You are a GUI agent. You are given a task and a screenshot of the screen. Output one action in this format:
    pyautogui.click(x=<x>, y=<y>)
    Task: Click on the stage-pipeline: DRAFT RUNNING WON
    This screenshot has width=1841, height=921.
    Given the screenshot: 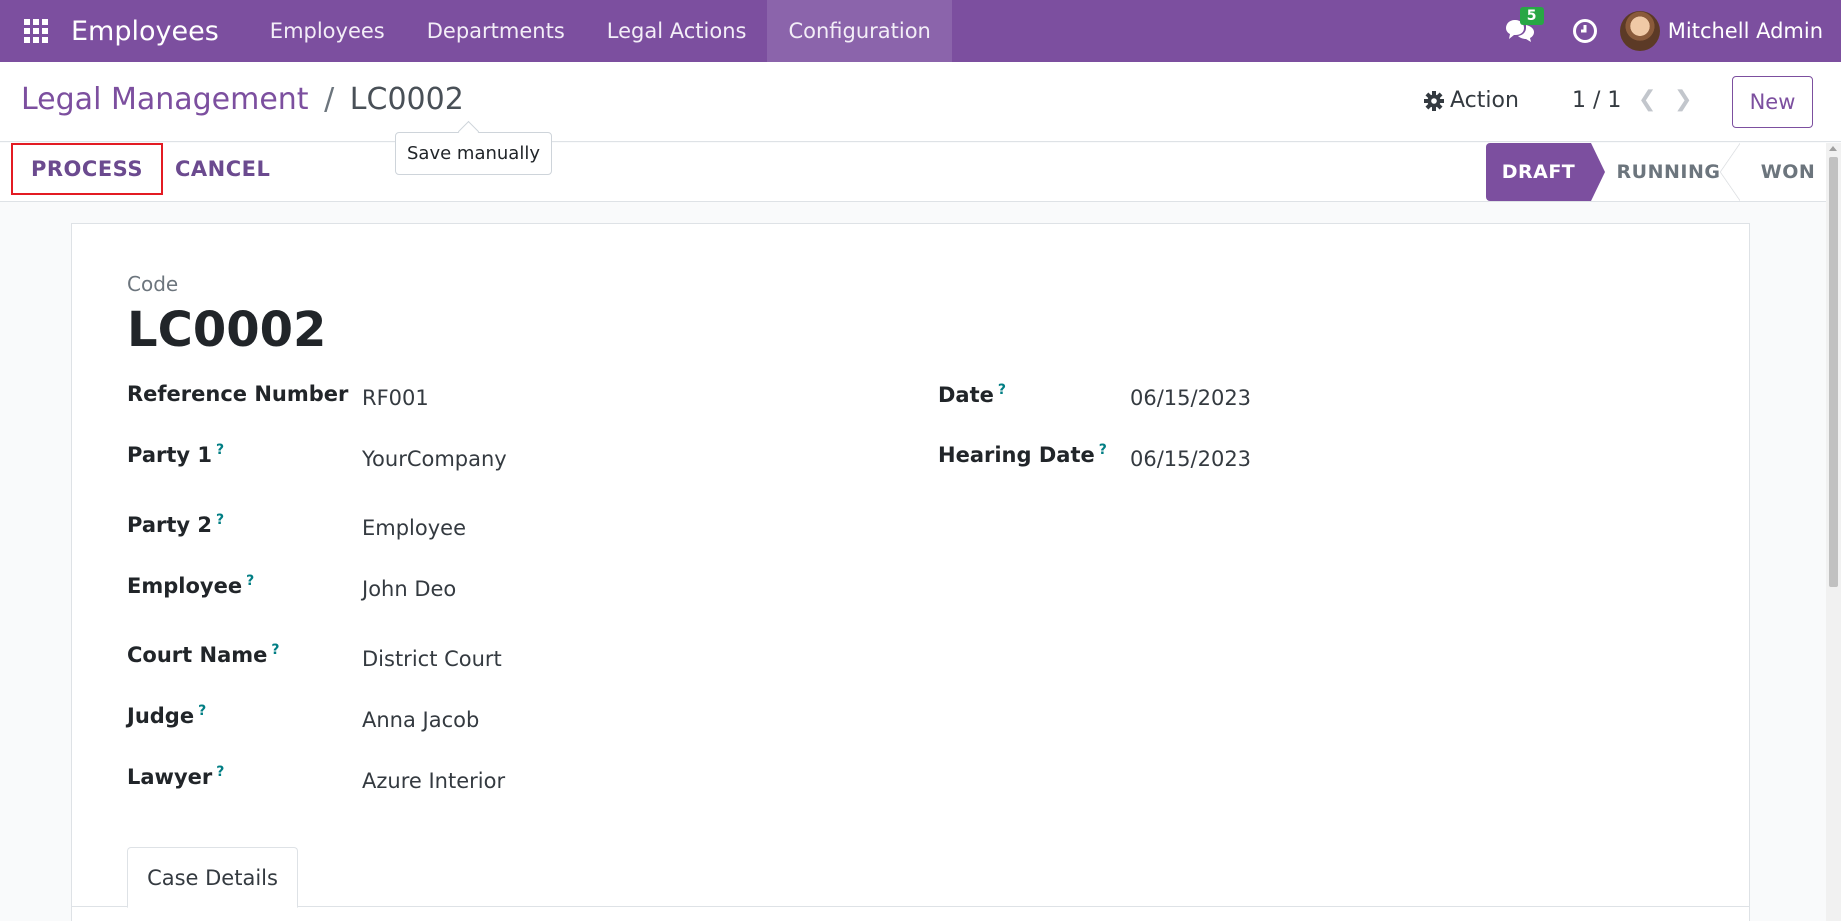 What is the action you would take?
    pyautogui.click(x=1656, y=172)
    